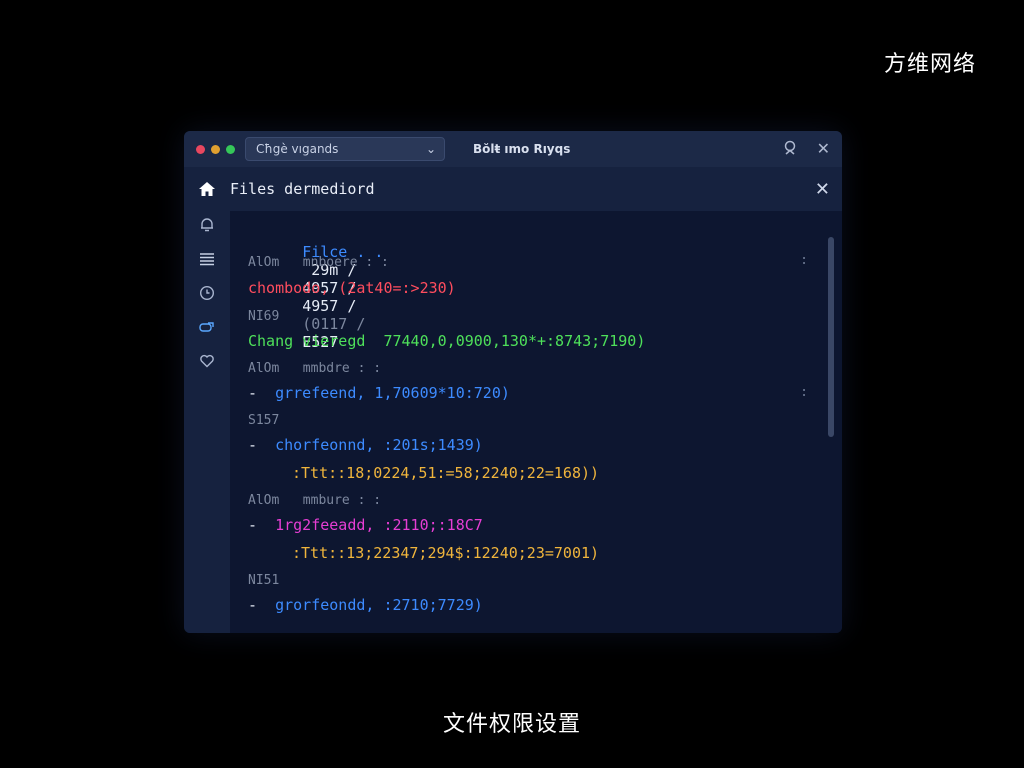 Image resolution: width=1024 pixels, height=768 pixels. What do you see at coordinates (207, 189) in the screenshot?
I see `home-icon` at bounding box center [207, 189].